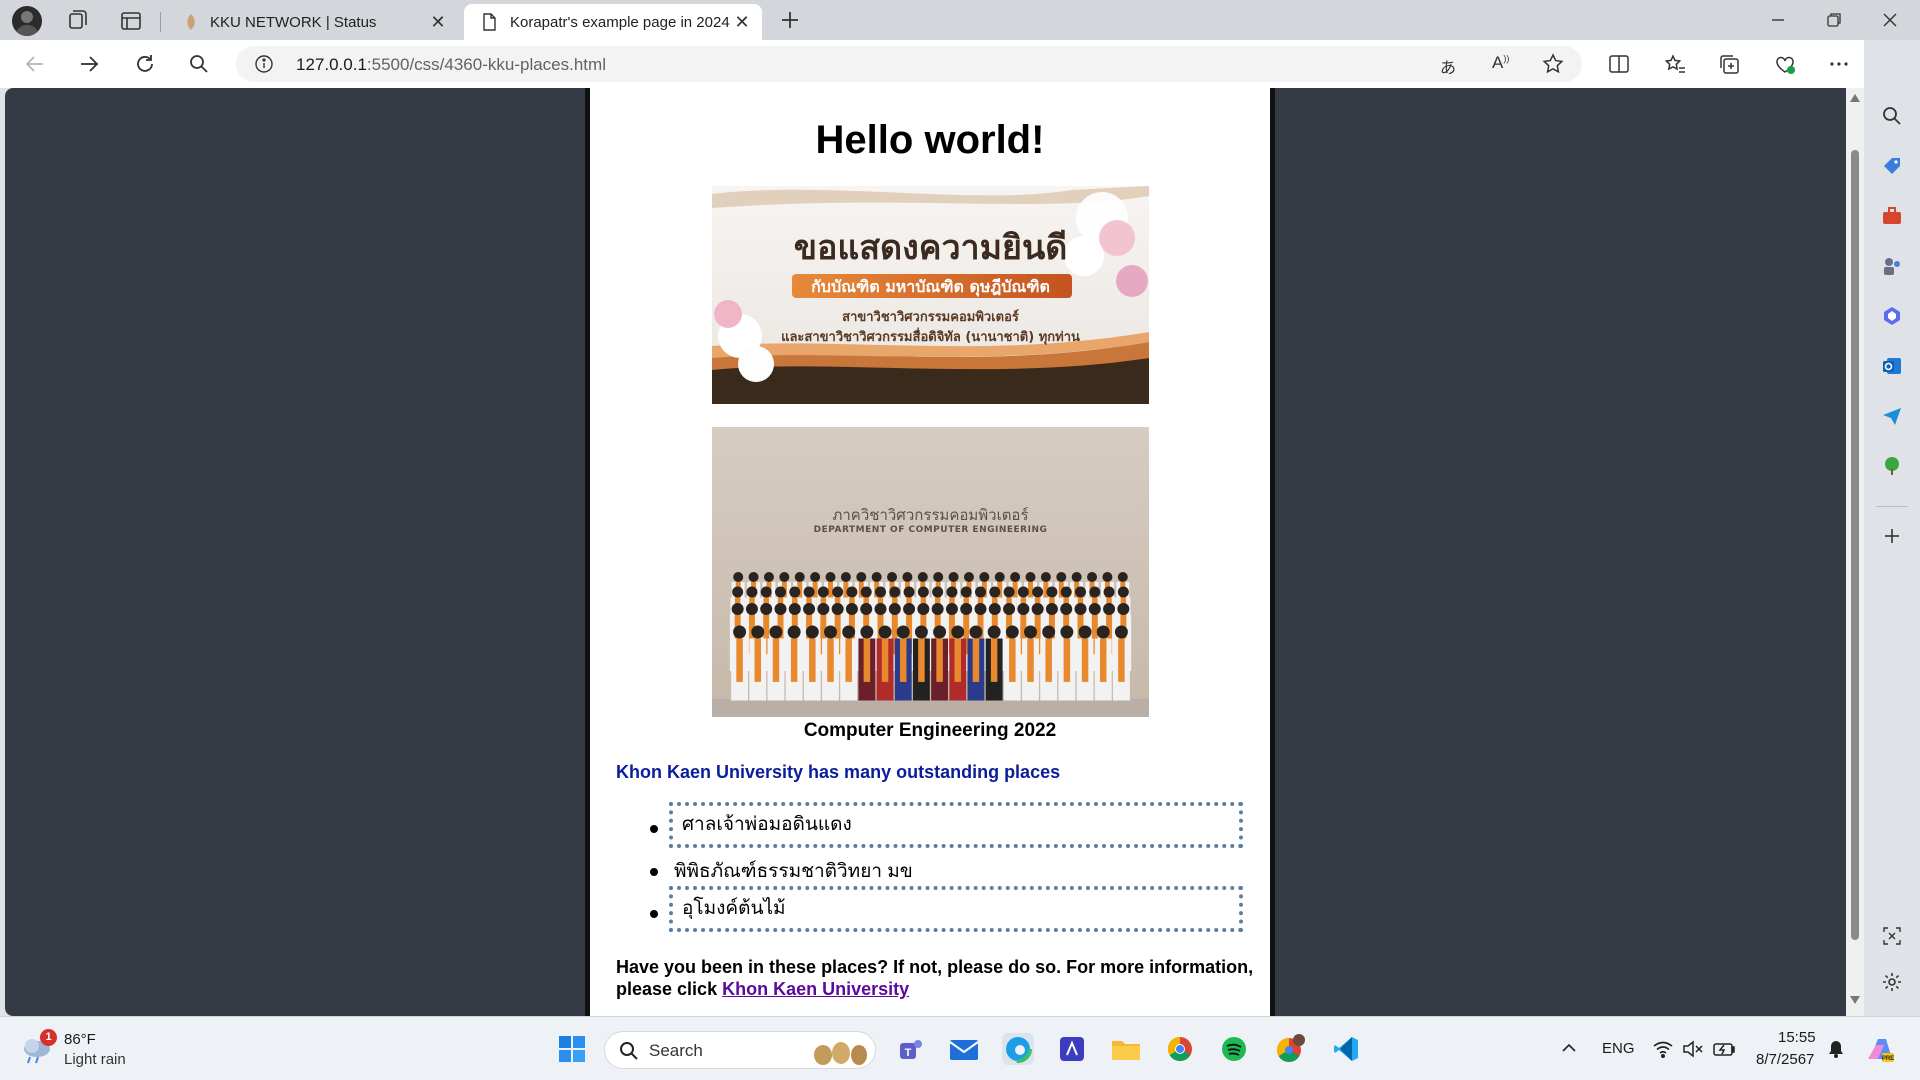  I want to click on kku-link: Khon Kaen University, so click(815, 989).